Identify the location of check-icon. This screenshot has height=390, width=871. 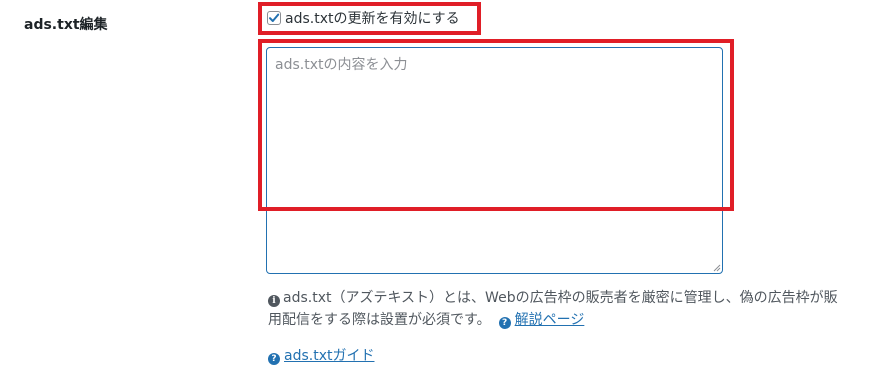
(274, 17).